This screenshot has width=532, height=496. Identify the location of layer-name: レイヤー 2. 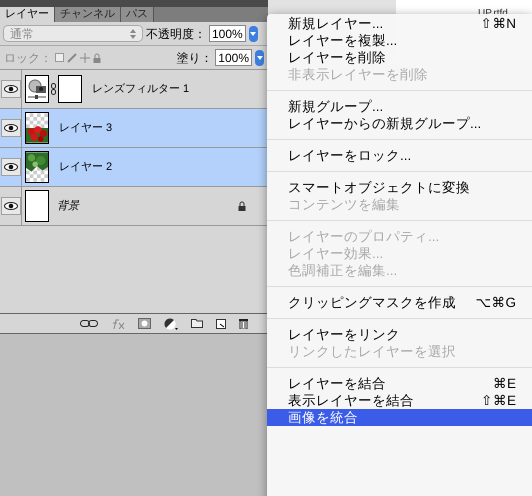
(86, 167).